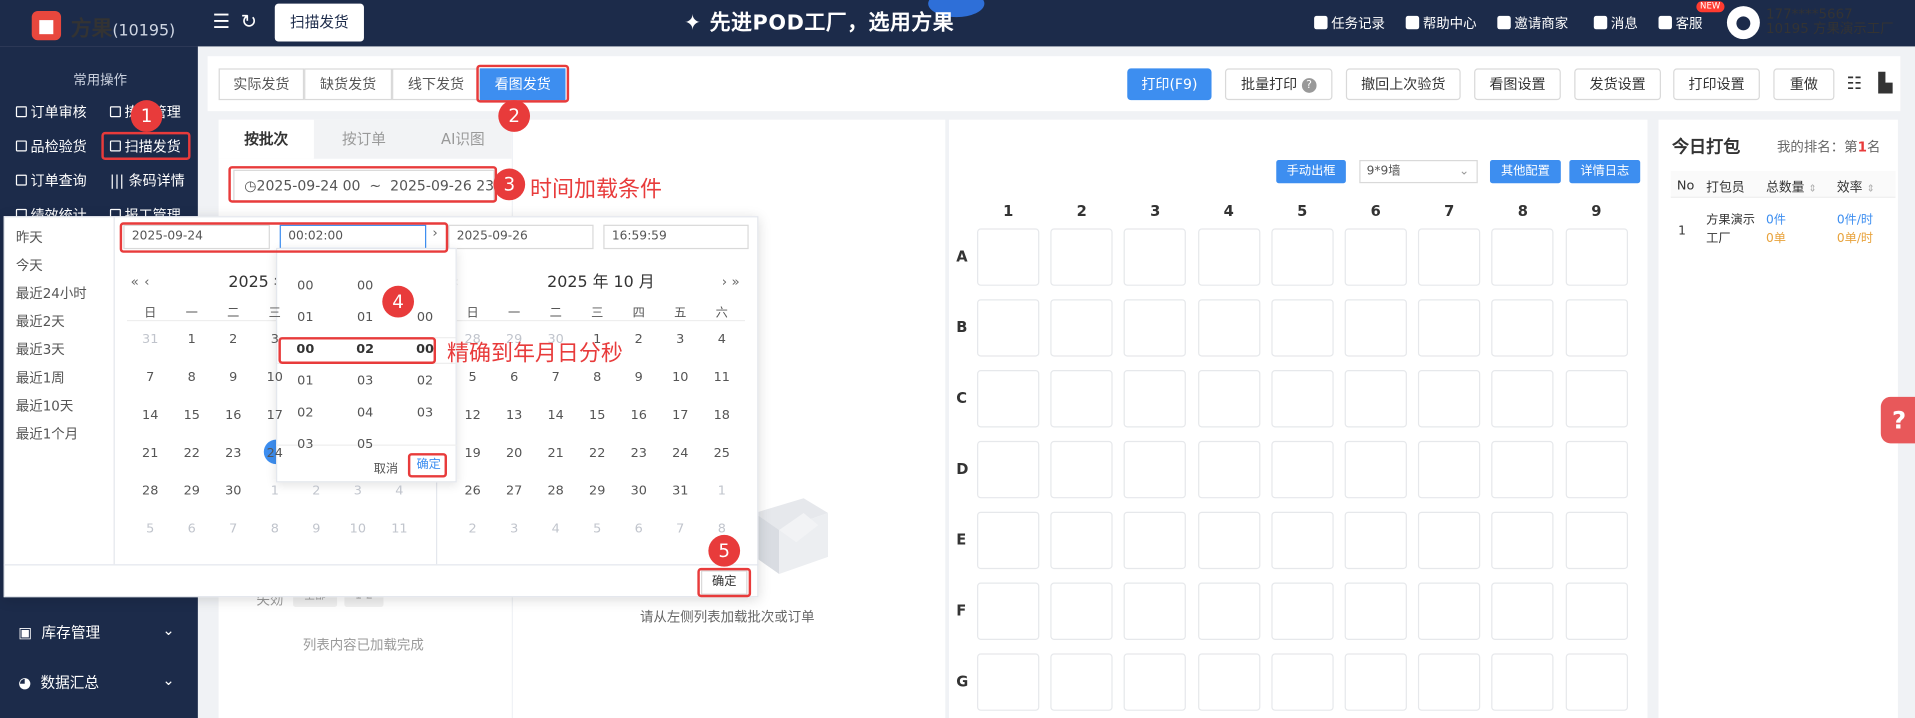 Image resolution: width=1915 pixels, height=718 pixels. What do you see at coordinates (597, 491) in the screenshot?
I see `calendar-day: 29` at bounding box center [597, 491].